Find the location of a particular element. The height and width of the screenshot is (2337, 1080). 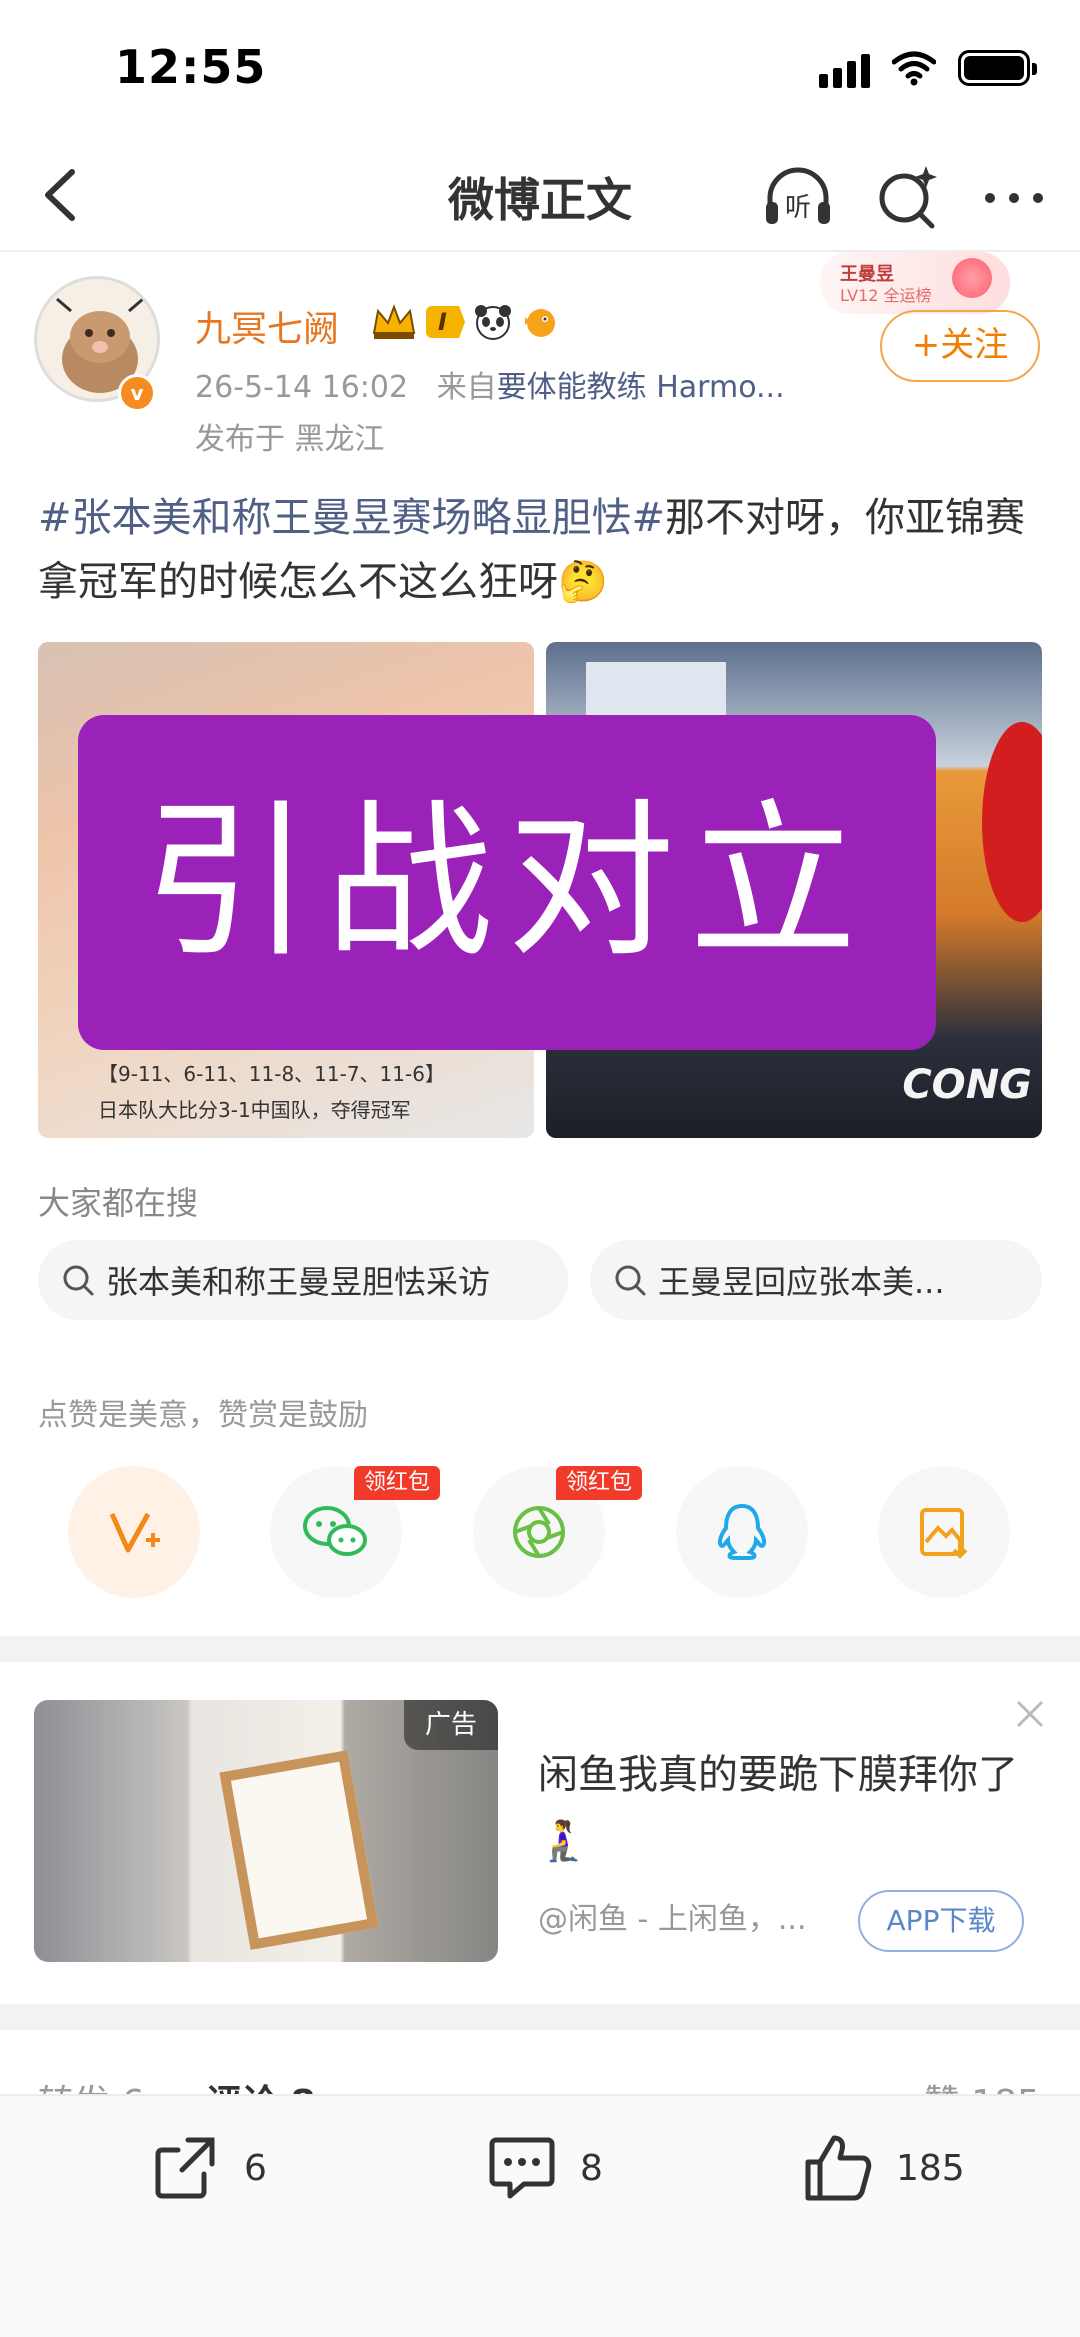

trending-chip: 张本美和称王曼昱胆怯采访 is located at coordinates (303, 1280).